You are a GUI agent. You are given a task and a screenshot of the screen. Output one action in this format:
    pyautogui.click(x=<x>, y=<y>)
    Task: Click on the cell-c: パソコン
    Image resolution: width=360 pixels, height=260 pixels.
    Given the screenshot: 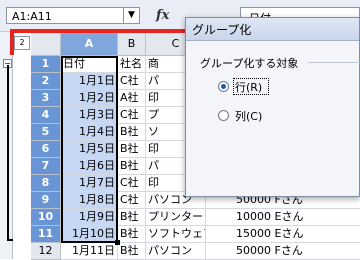 What is the action you would take?
    pyautogui.click(x=176, y=251)
    